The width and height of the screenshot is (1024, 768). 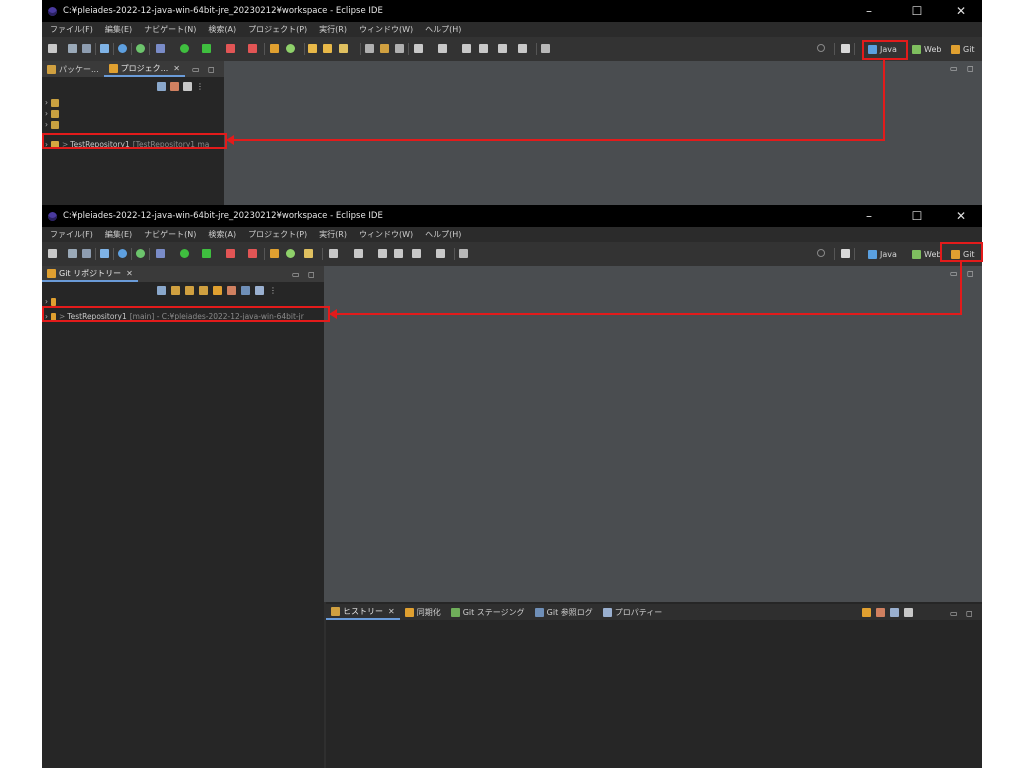 I want to click on show-whitespace-icon, so click(x=384, y=48).